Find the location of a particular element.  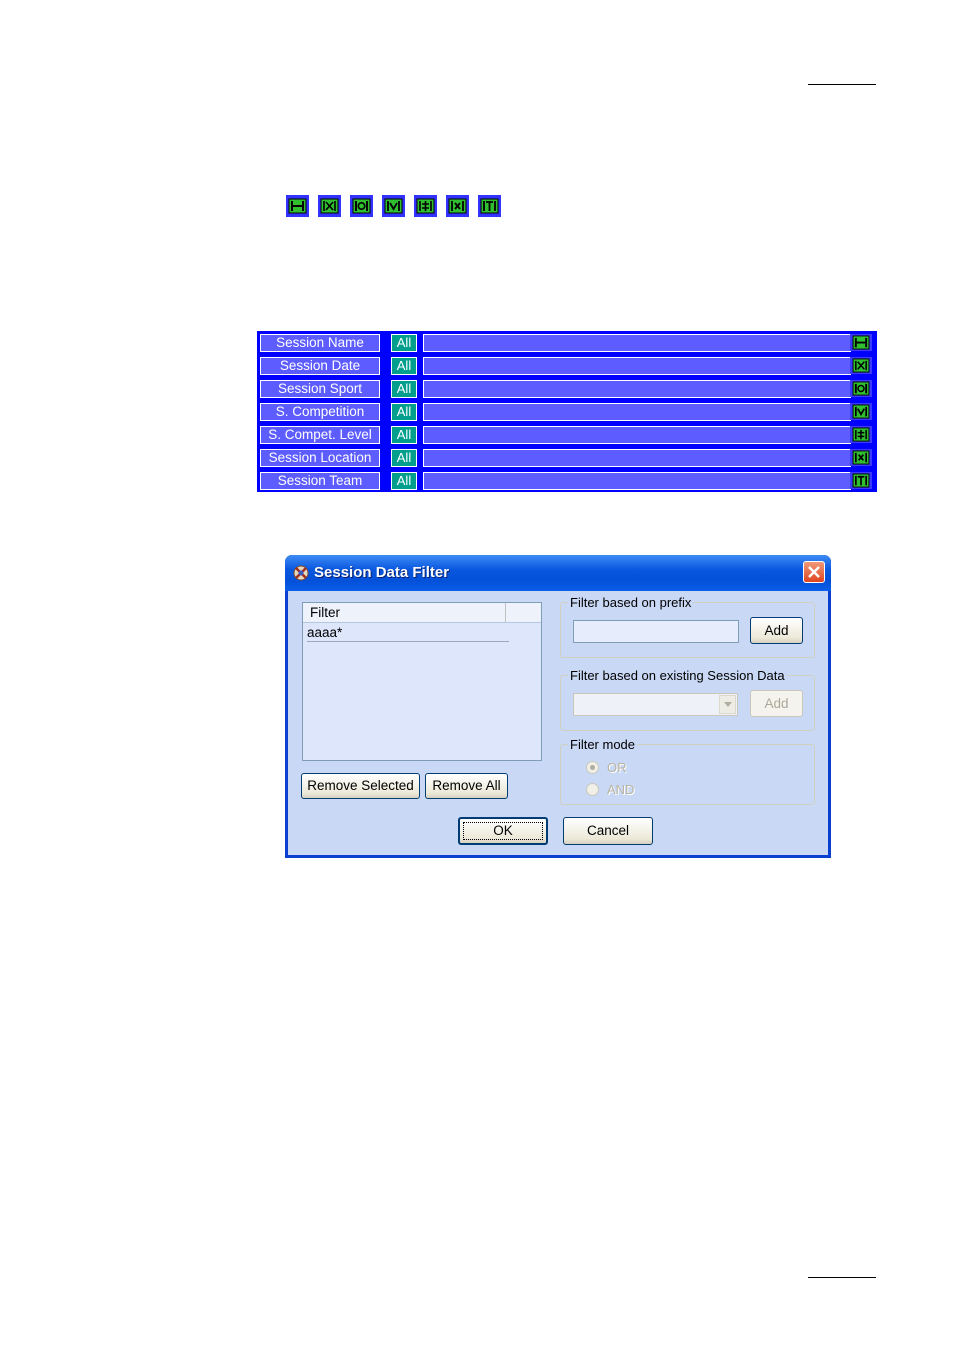

filter-icon-strip is located at coordinates (393, 206).